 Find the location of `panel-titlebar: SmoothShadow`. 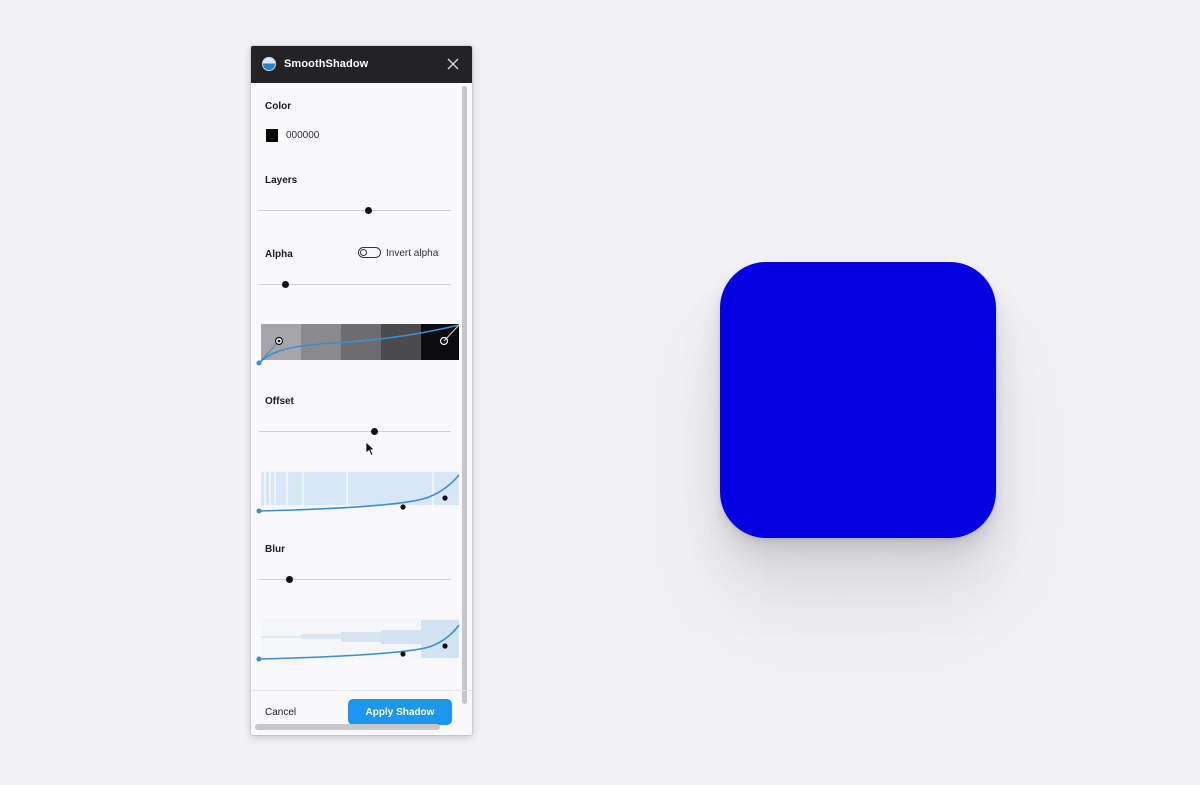

panel-titlebar: SmoothShadow is located at coordinates (361, 64).